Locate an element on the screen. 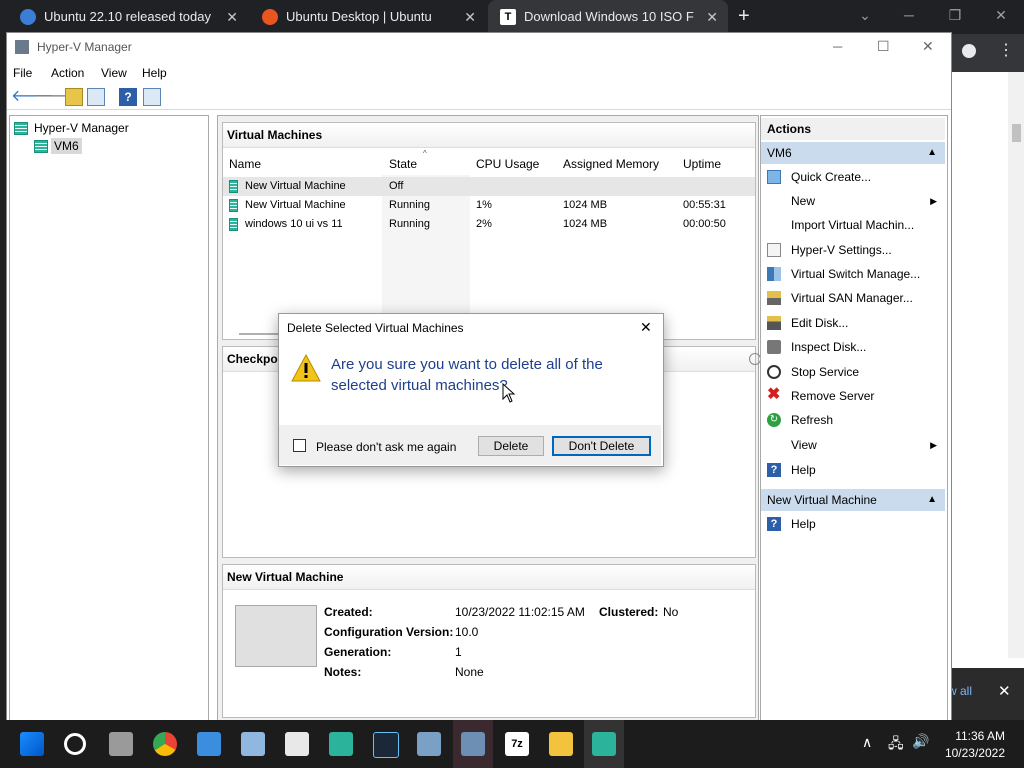  menu-action: Action is located at coordinates (67, 73).